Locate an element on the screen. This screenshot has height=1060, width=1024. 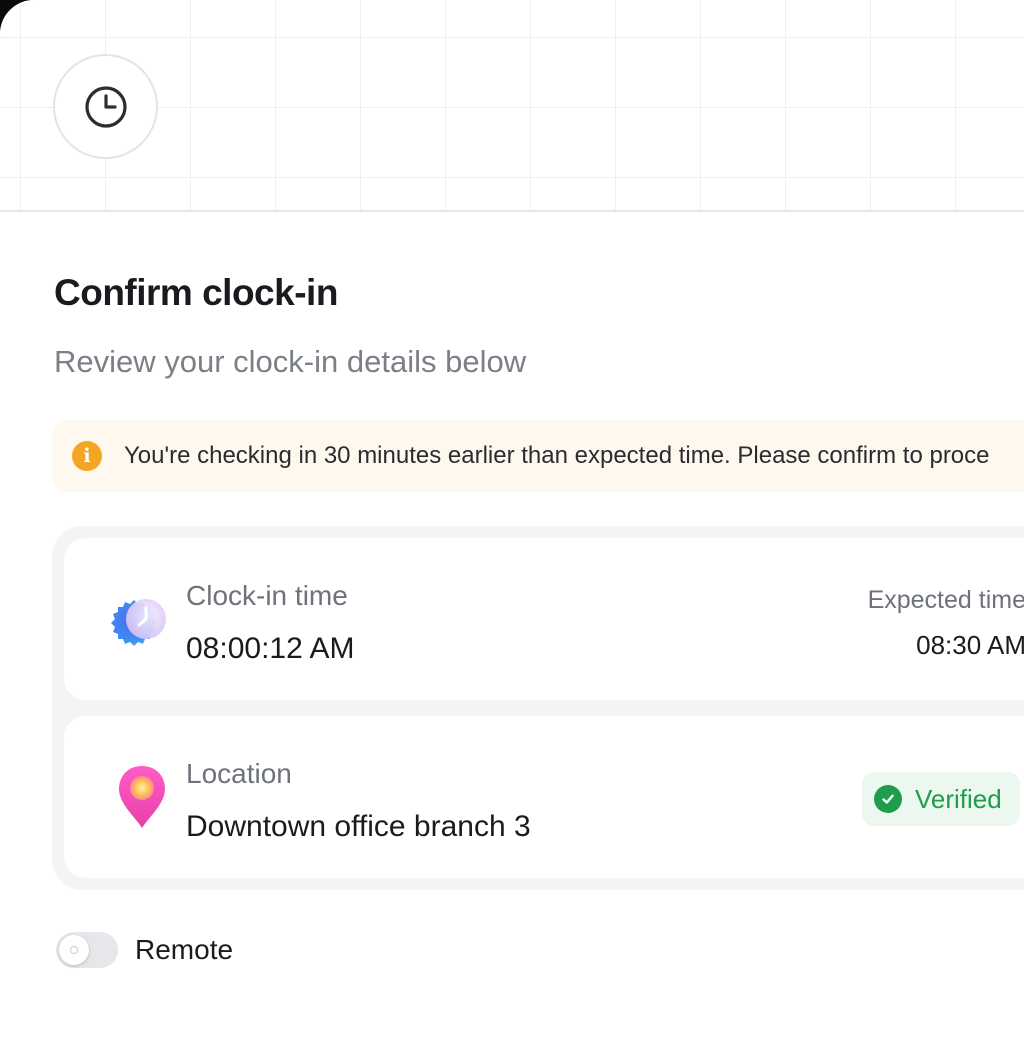
remote-toggle is located at coordinates (87, 950).